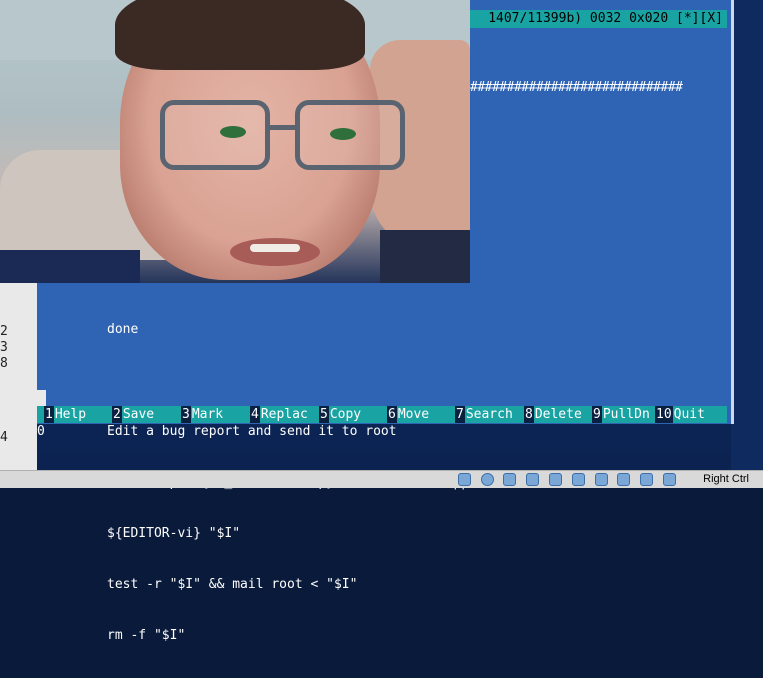 Image resolution: width=763 pixels, height=678 pixels. Describe the element at coordinates (680, 414) in the screenshot. I see `fkey-quit-button: 10 Quit` at that location.